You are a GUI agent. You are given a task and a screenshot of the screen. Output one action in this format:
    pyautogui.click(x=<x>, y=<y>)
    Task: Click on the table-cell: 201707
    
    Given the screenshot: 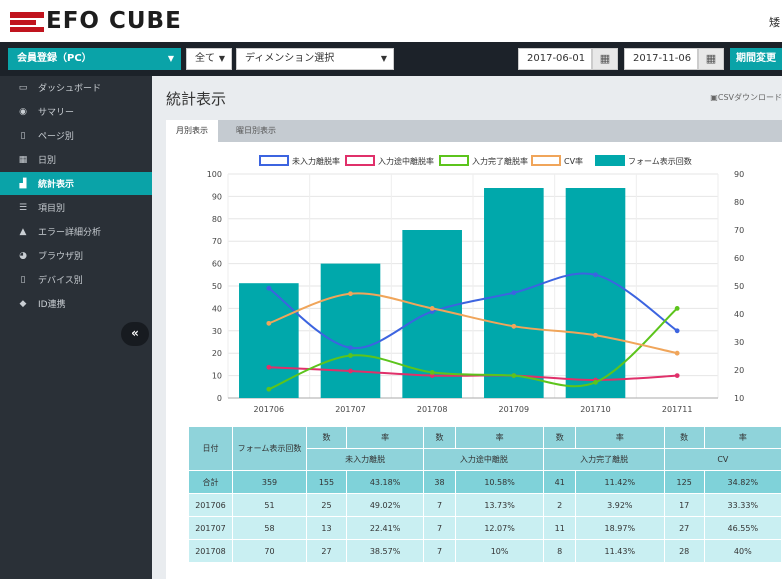 What is the action you would take?
    pyautogui.click(x=210, y=528)
    